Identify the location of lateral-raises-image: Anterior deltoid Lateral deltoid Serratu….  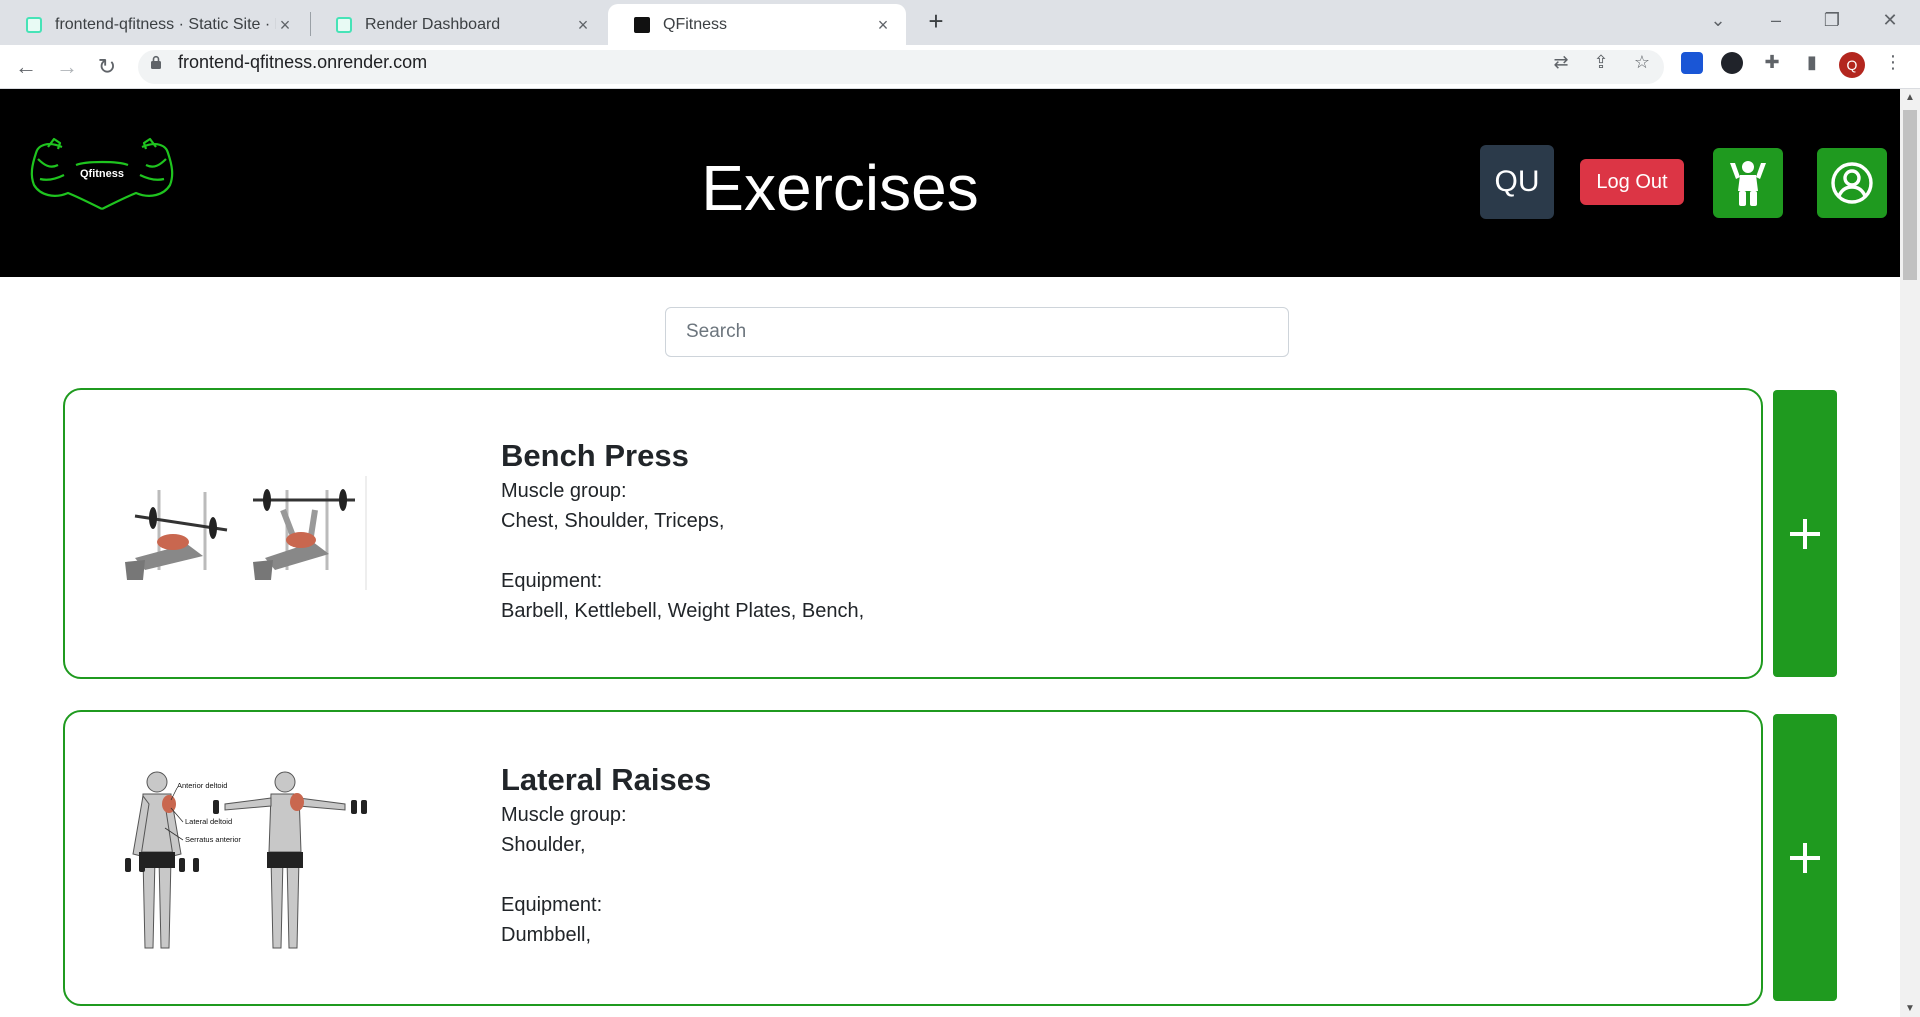
(242, 859).